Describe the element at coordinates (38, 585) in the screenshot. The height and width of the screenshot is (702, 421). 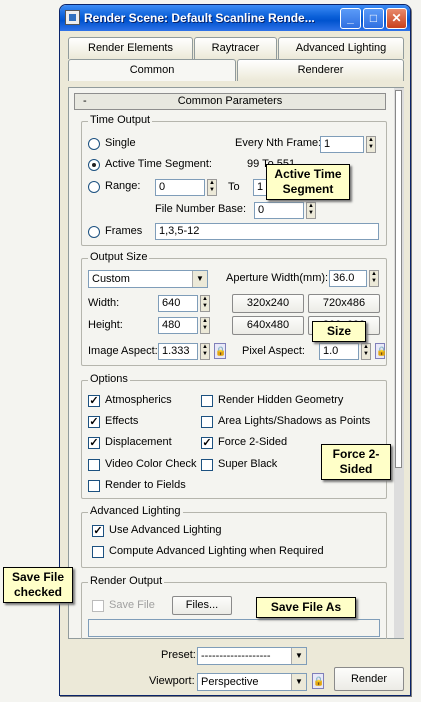
I see `callout-save-file-checked: Save File checked` at that location.